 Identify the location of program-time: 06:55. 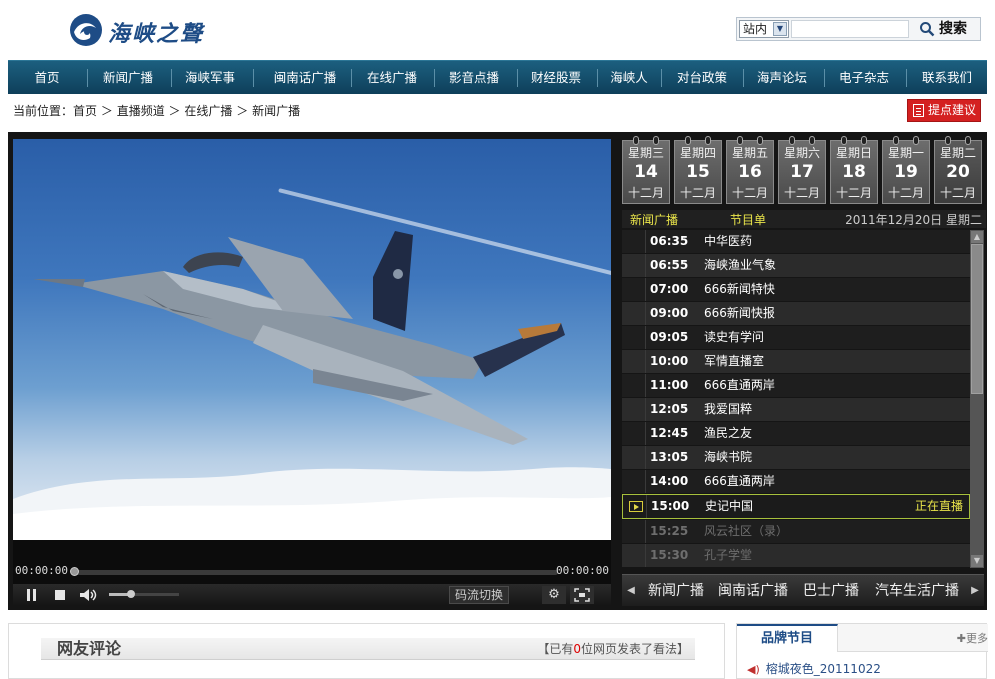
(669, 265).